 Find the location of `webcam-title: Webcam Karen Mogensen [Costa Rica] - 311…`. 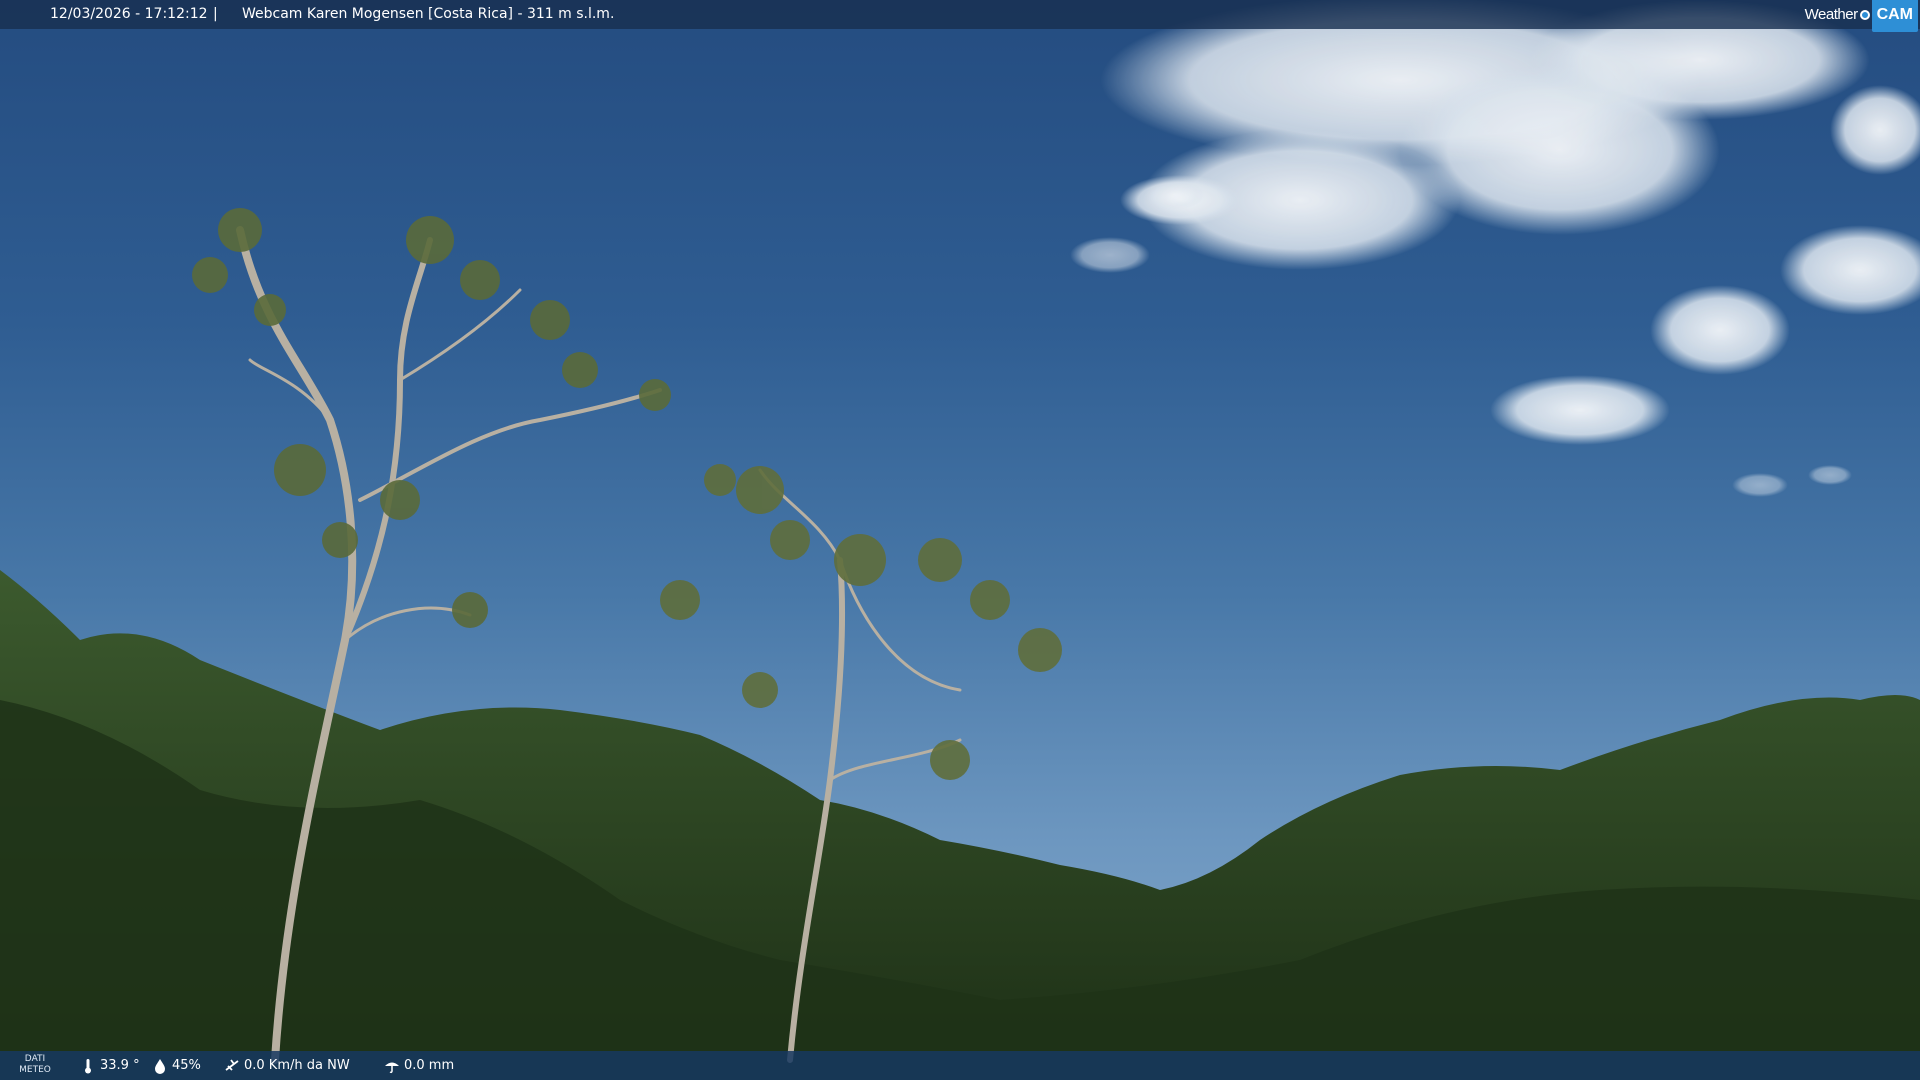

webcam-title: Webcam Karen Mogensen [Costa Rica] - 311… is located at coordinates (428, 14).